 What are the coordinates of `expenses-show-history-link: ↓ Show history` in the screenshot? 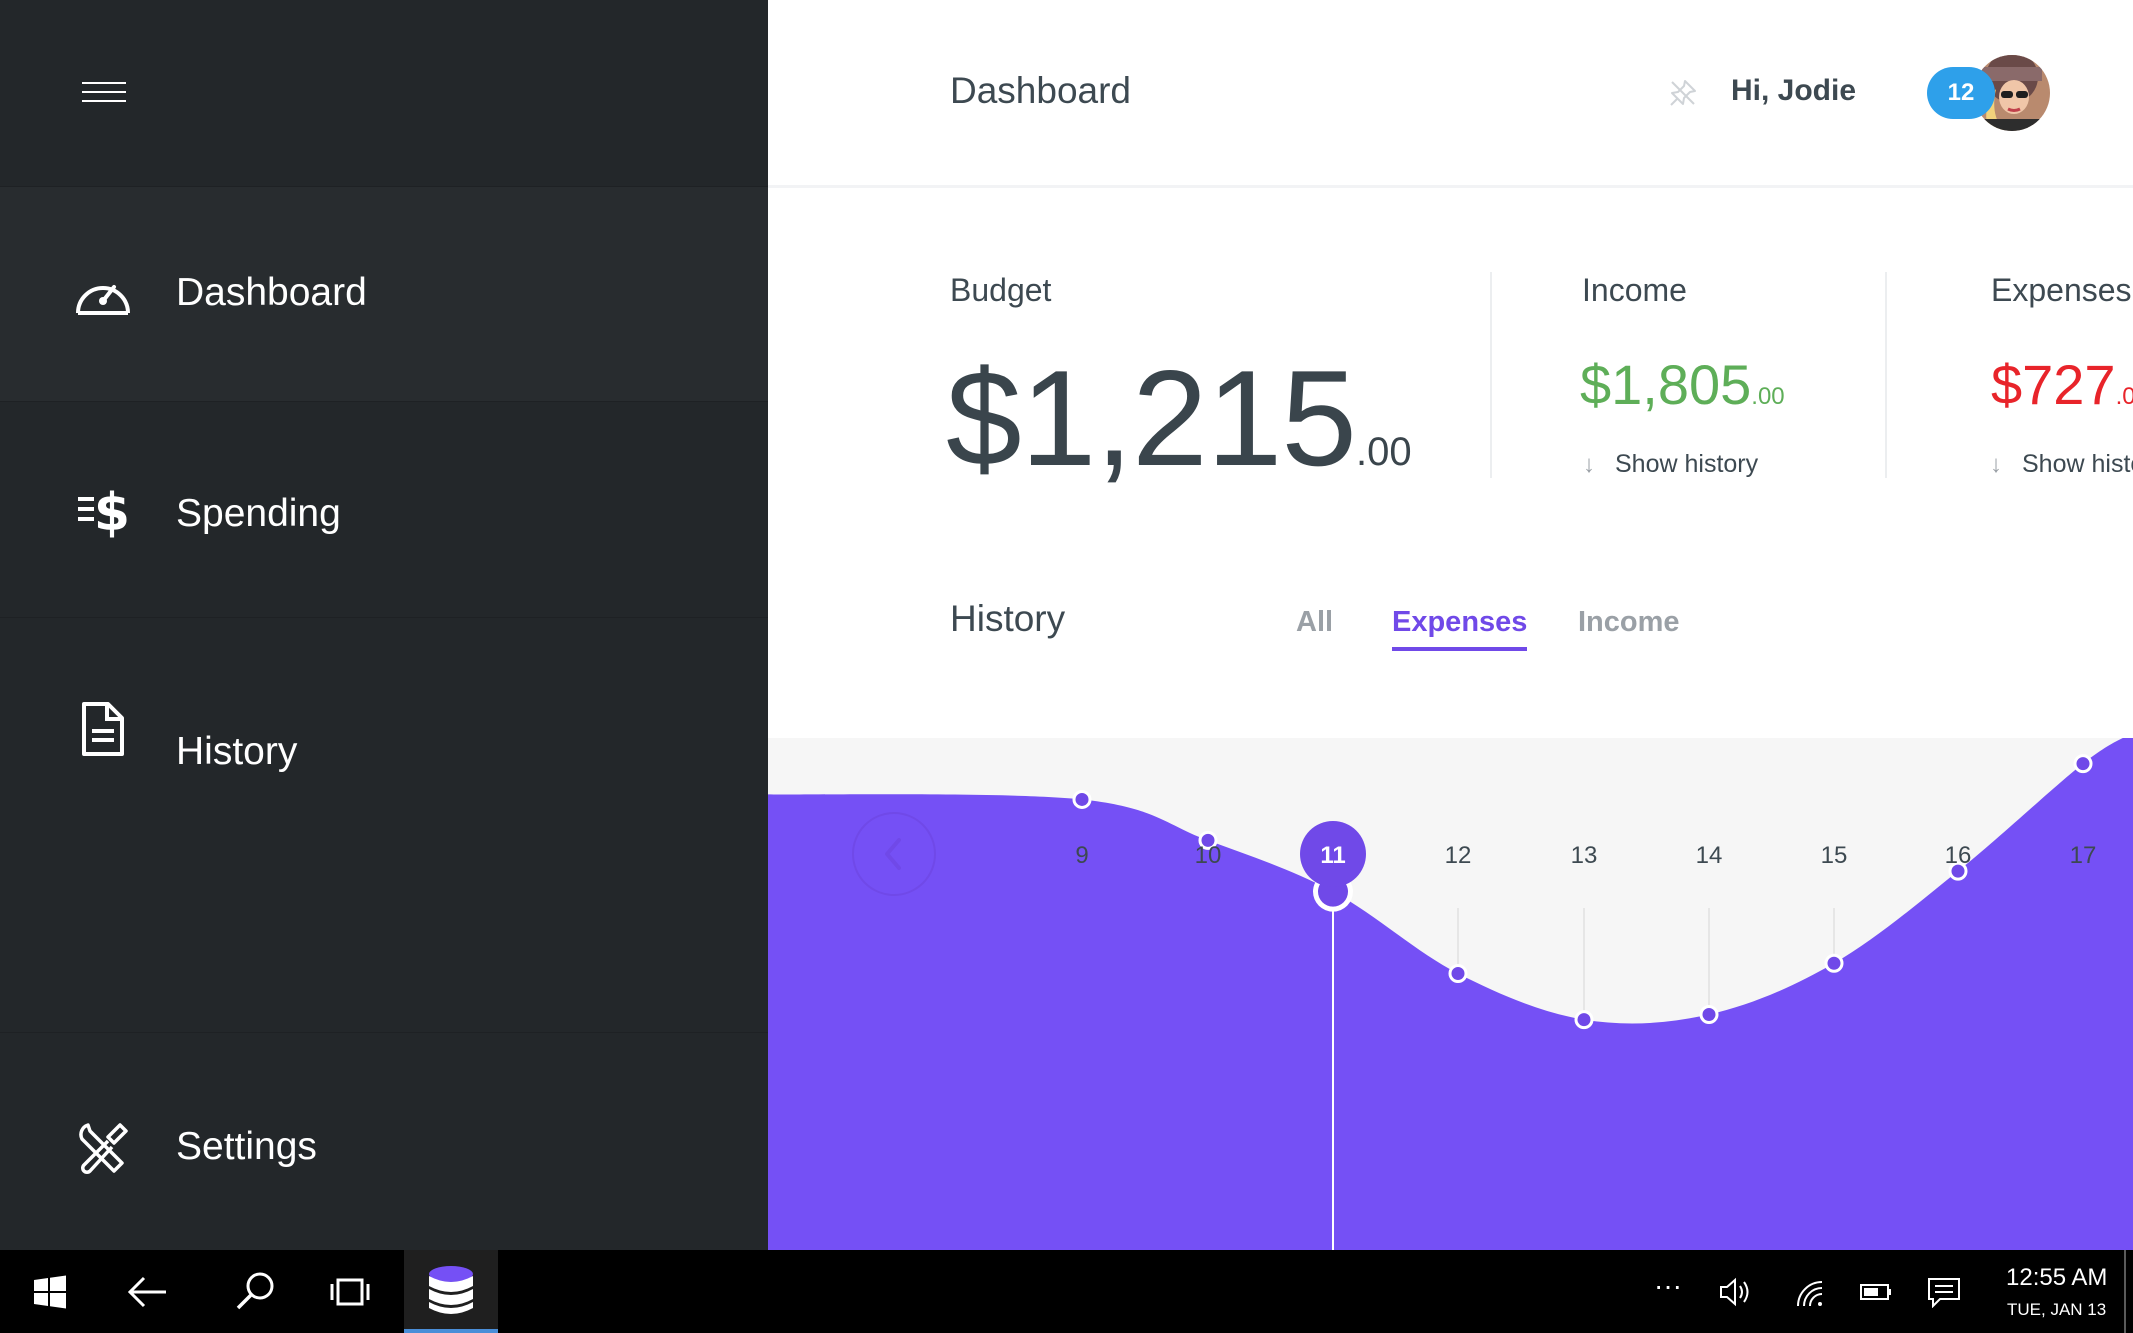 It's located at (2061, 464).